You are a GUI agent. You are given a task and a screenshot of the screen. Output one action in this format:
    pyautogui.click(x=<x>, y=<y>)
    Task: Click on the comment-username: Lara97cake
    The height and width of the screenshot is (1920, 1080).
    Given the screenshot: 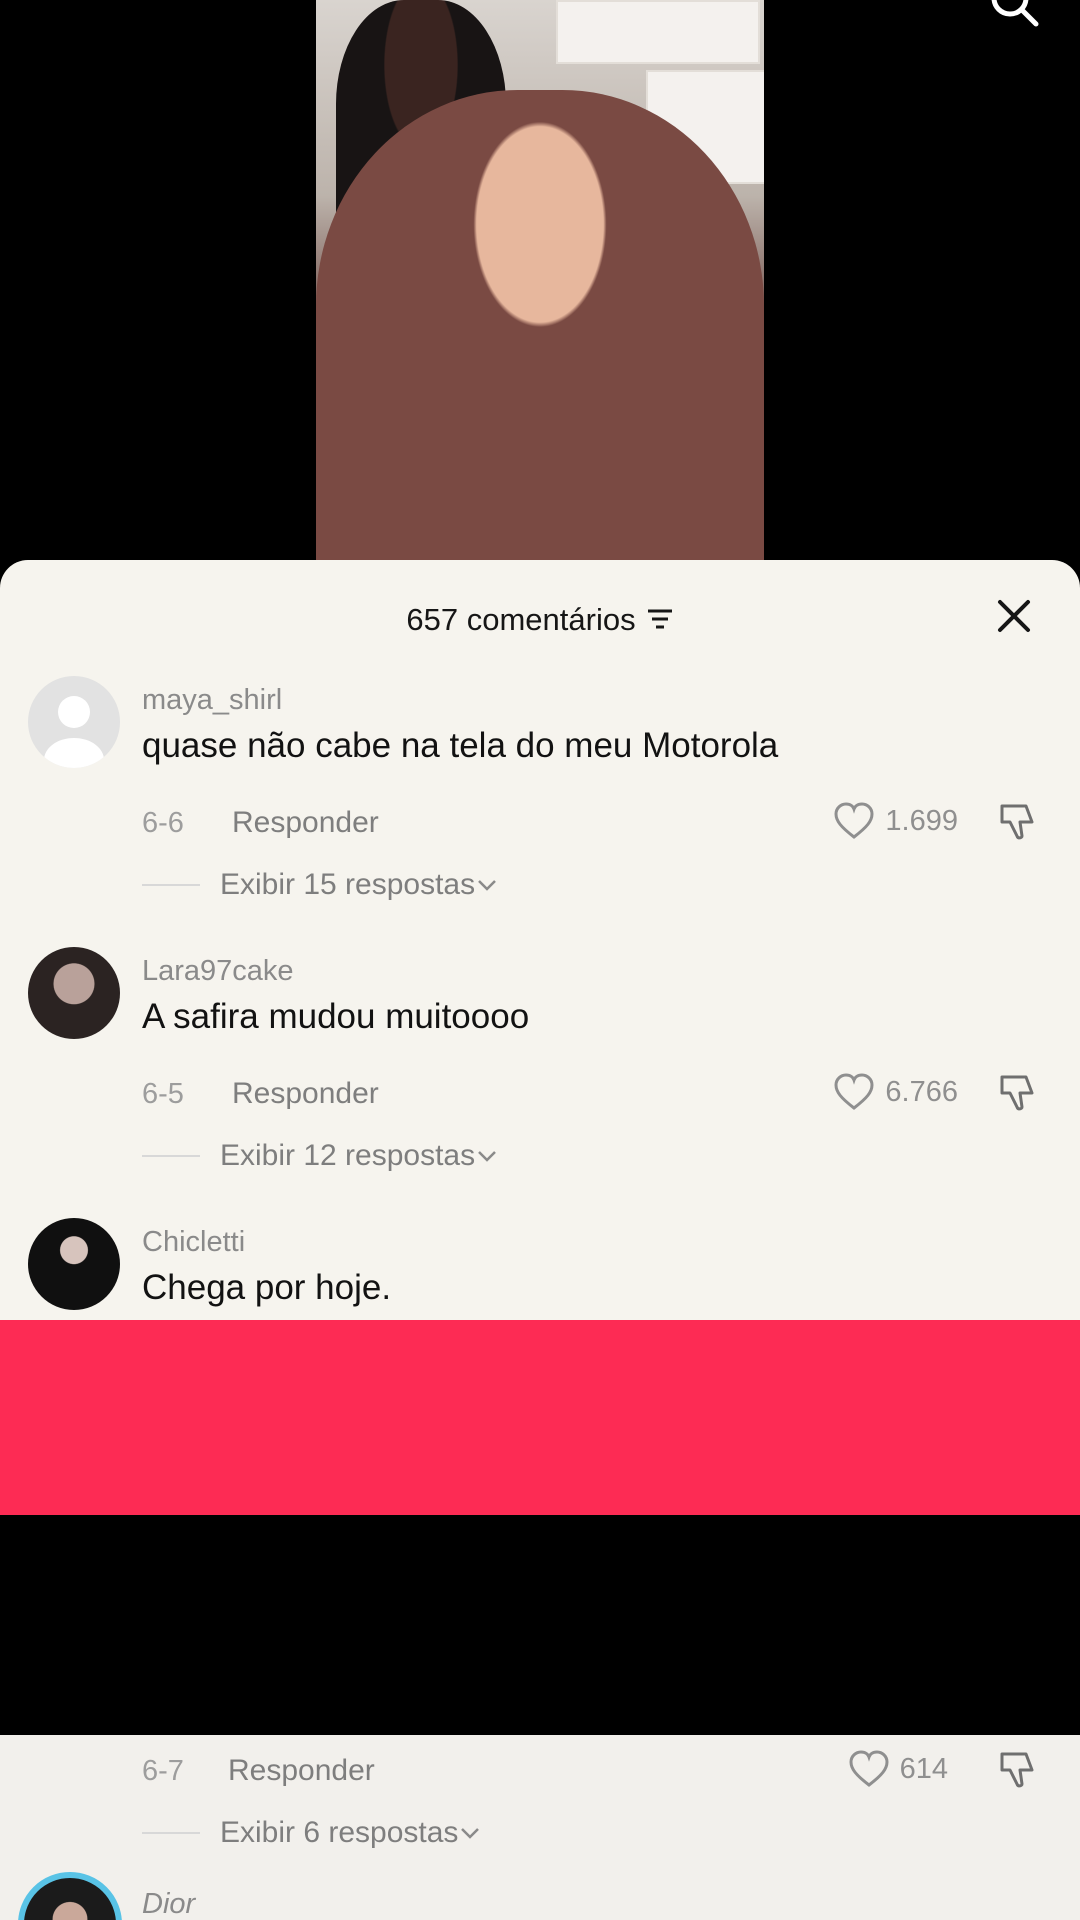 What is the action you would take?
    pyautogui.click(x=218, y=971)
    